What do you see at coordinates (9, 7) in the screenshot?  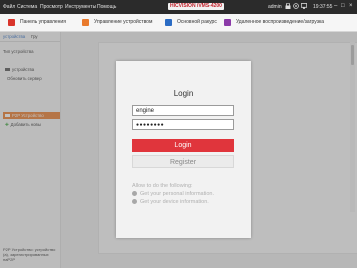 I see `menu-file: Файл` at bounding box center [9, 7].